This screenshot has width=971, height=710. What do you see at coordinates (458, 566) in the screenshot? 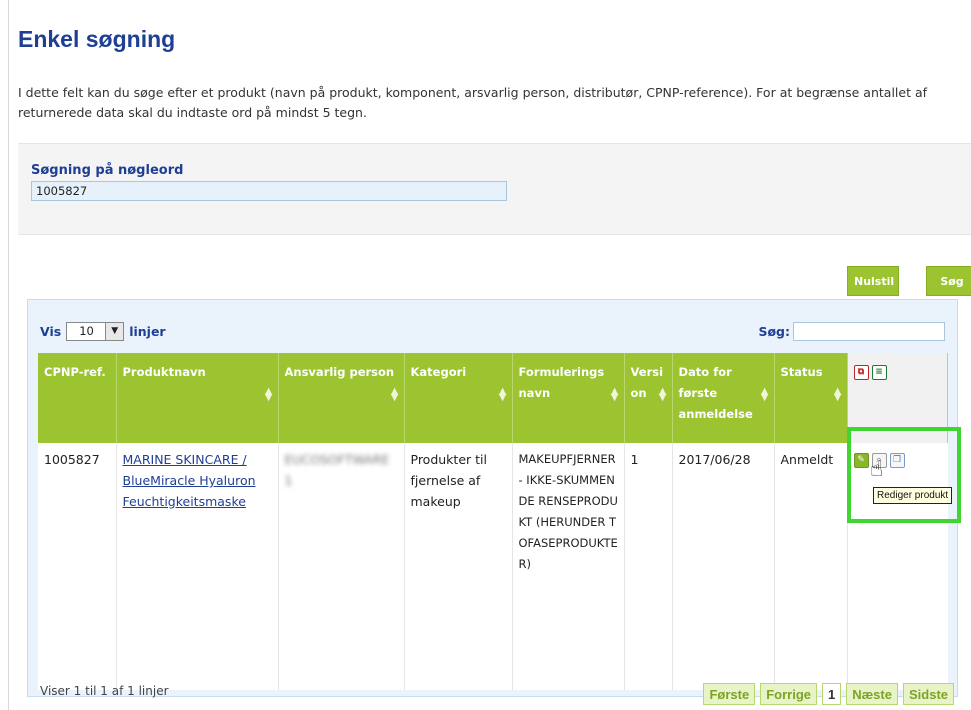
I see `cell-category: Produkter til fjernelse af makeup` at bounding box center [458, 566].